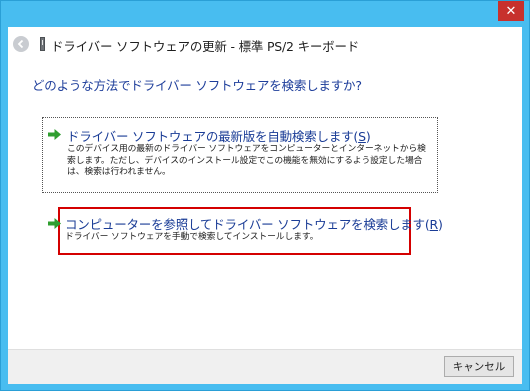 This screenshot has width=530, height=391. Describe the element at coordinates (440, 224) in the screenshot. I see `option-browse-computer-label-end: )` at that location.